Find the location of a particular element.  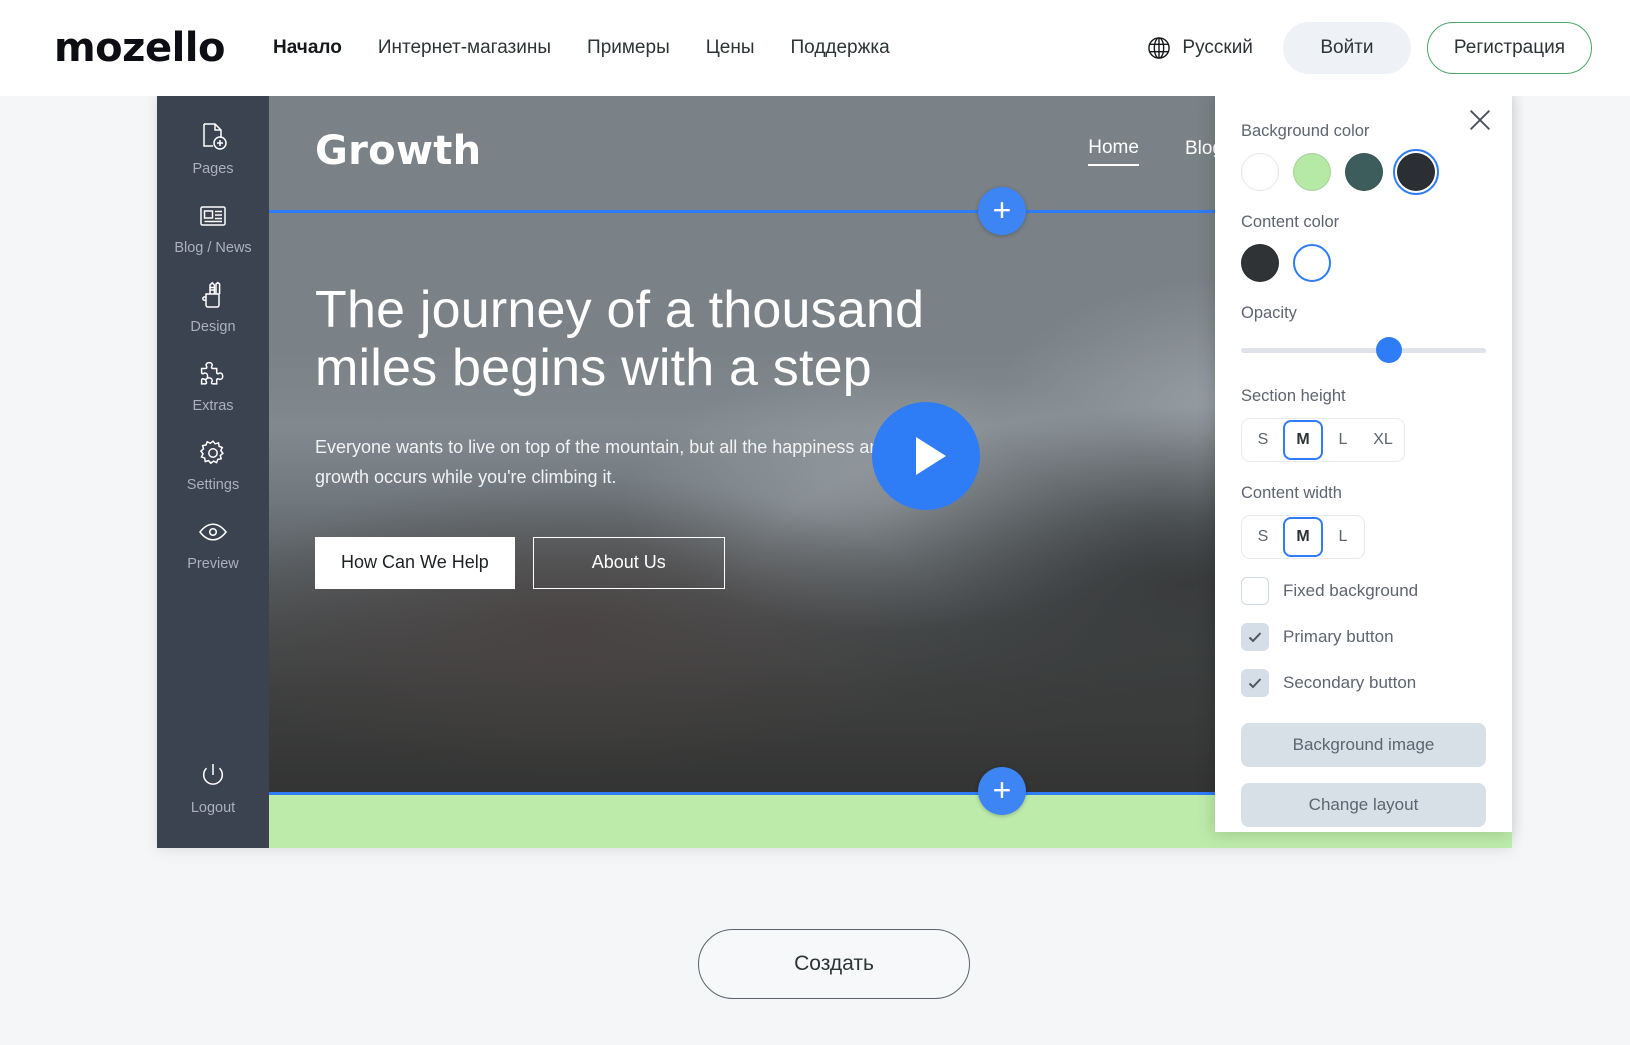

content-width-option-m: M is located at coordinates (1303, 537).